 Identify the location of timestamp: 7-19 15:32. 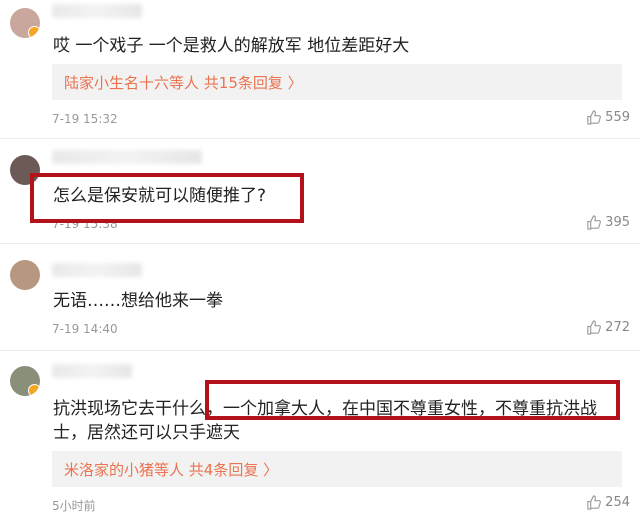
(85, 119).